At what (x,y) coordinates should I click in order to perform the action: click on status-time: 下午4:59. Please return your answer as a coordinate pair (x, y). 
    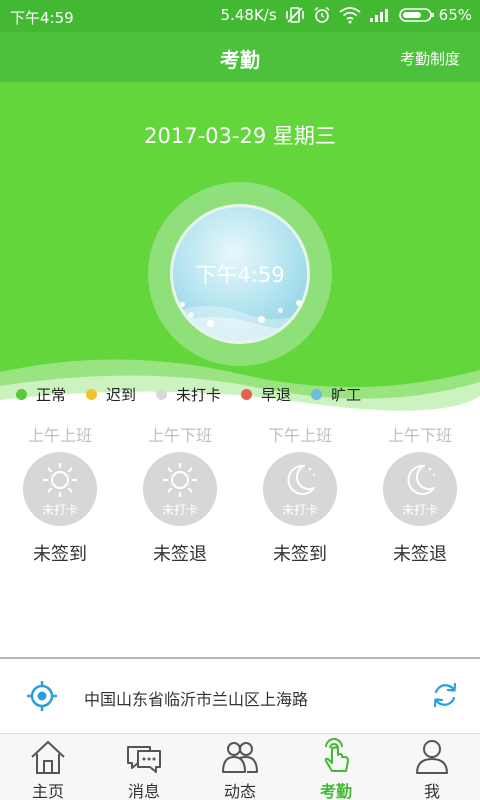
    Looking at the image, I should click on (42, 18).